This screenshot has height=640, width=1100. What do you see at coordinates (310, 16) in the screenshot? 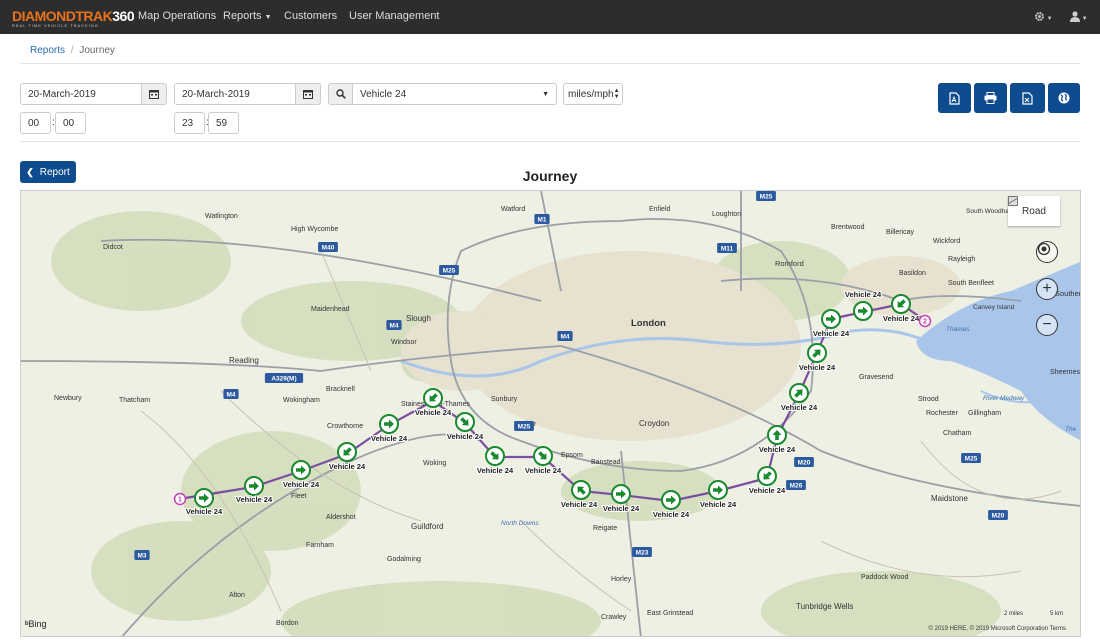
I see `nav-customers: Customers` at bounding box center [310, 16].